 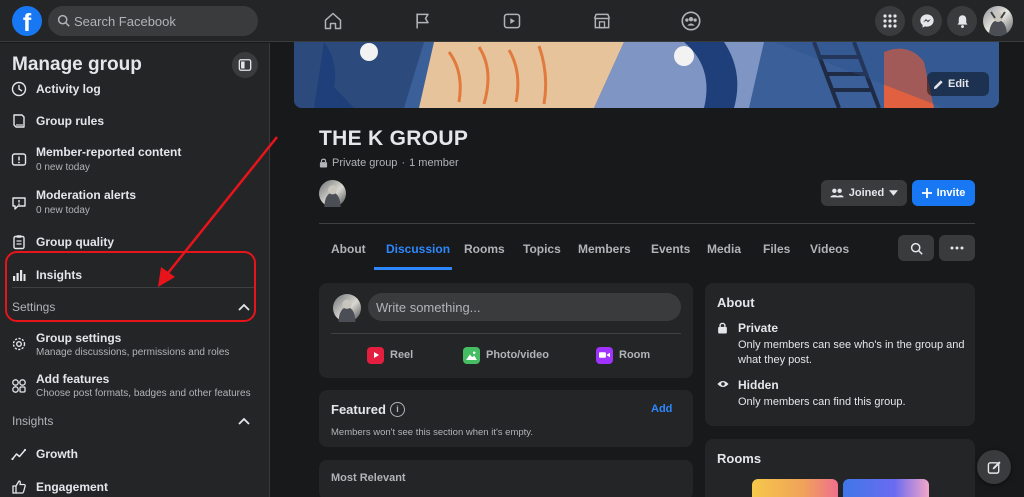 I want to click on edit-cover-button: Edit, so click(x=958, y=84).